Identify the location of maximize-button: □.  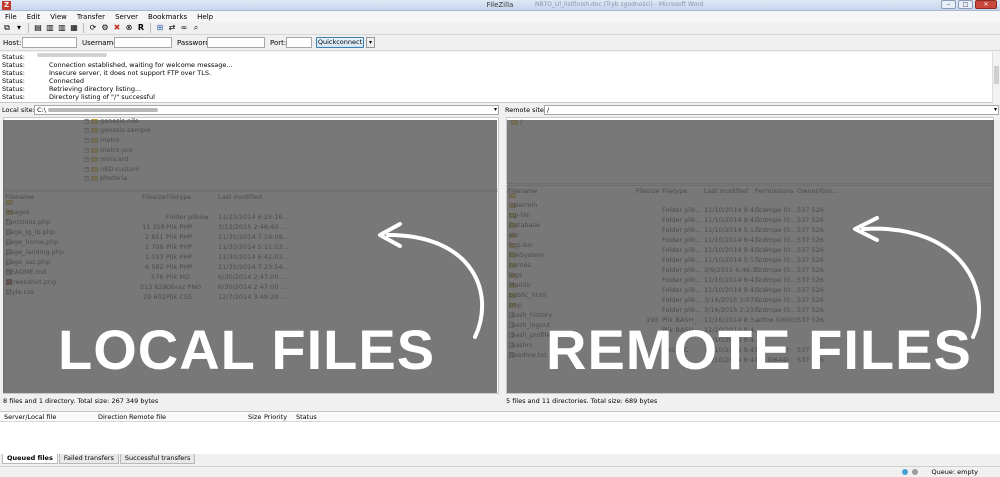
(965, 4).